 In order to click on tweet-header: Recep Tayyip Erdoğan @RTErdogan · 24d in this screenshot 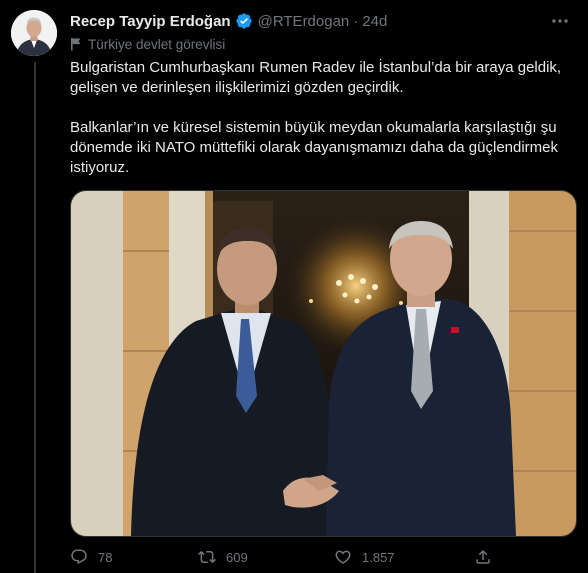, I will do `click(228, 21)`.